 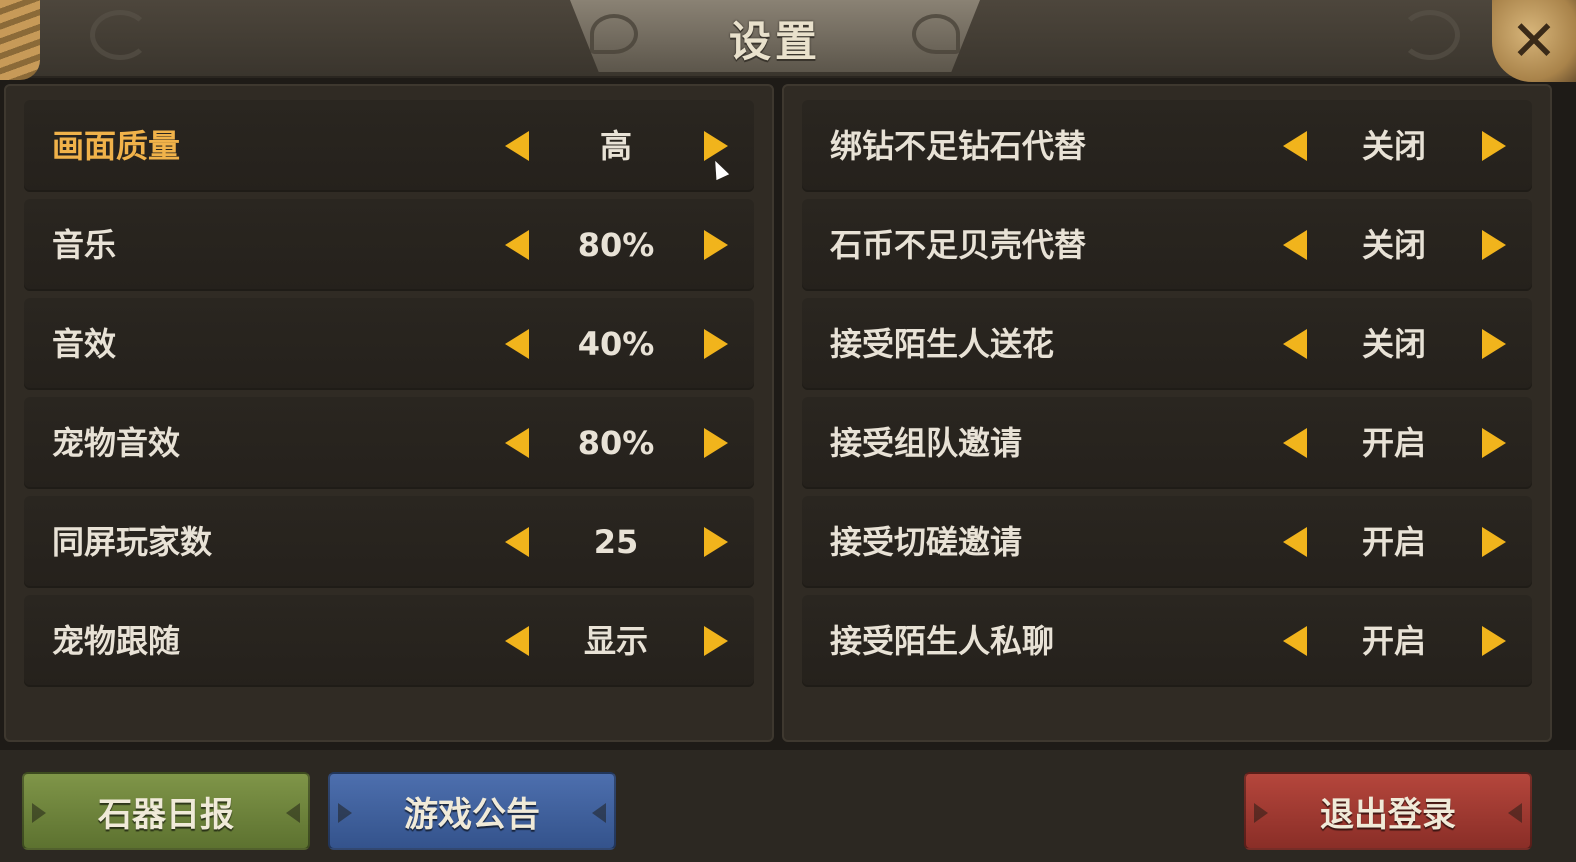 What do you see at coordinates (774, 41) in the screenshot?
I see `page-title: 设置` at bounding box center [774, 41].